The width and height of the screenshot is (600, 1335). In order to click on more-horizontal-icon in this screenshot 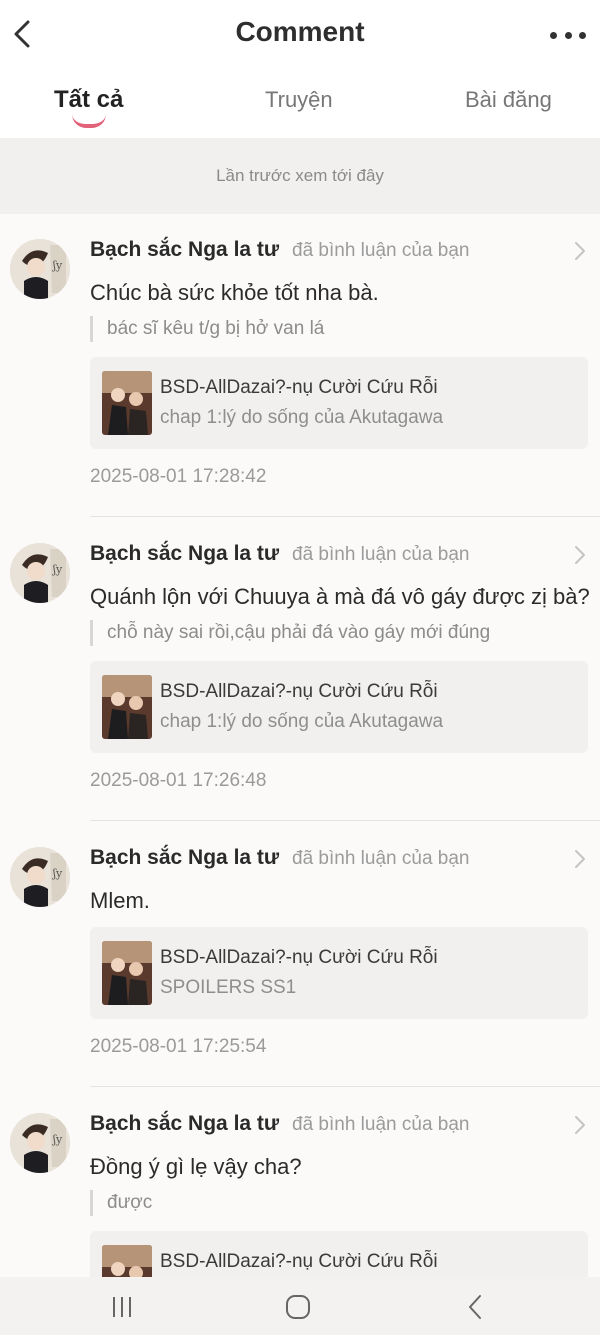, I will do `click(553, 35)`.